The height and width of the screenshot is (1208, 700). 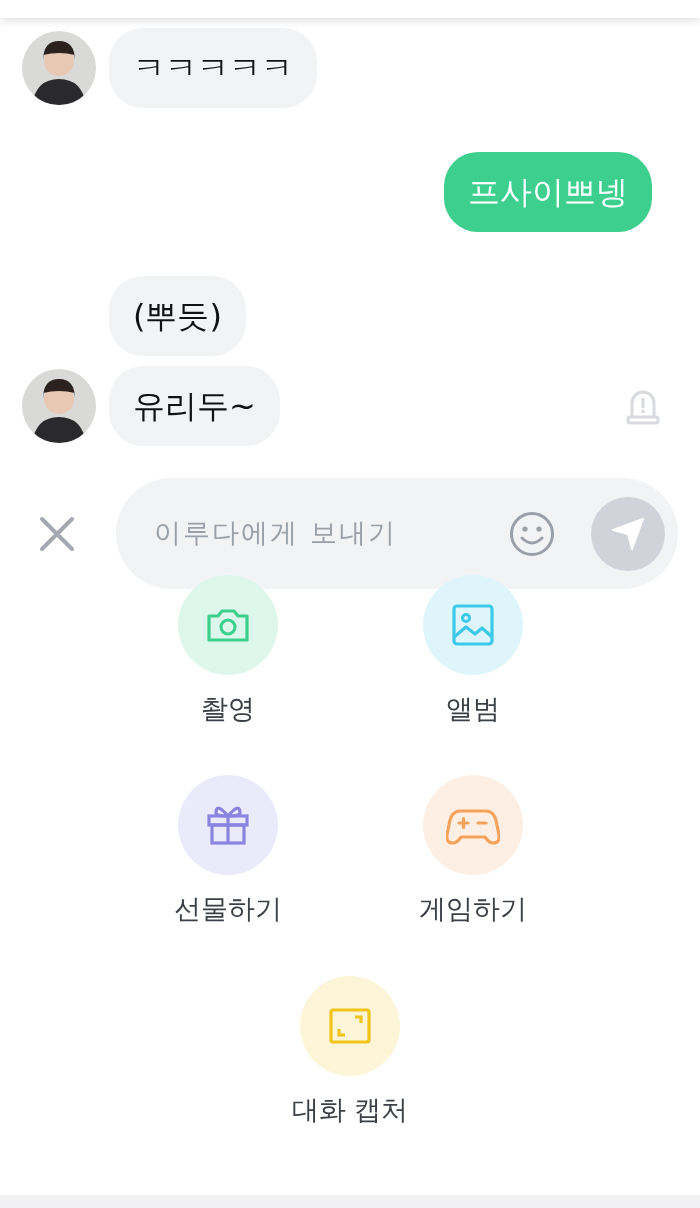 I want to click on action-button: 대화 캡처, so click(x=350, y=1051).